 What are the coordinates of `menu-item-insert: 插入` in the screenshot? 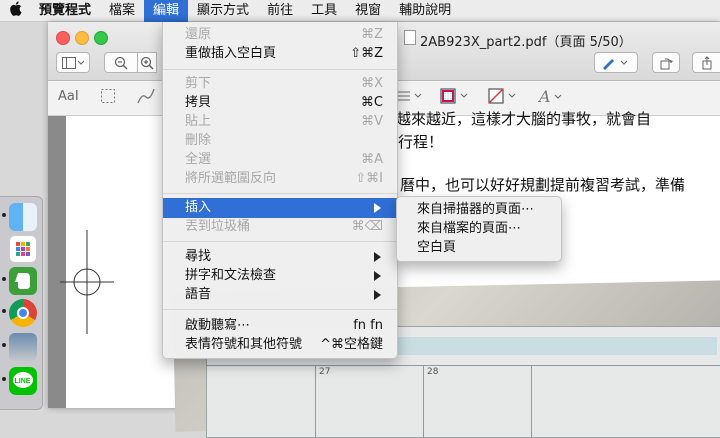 It's located at (280, 208).